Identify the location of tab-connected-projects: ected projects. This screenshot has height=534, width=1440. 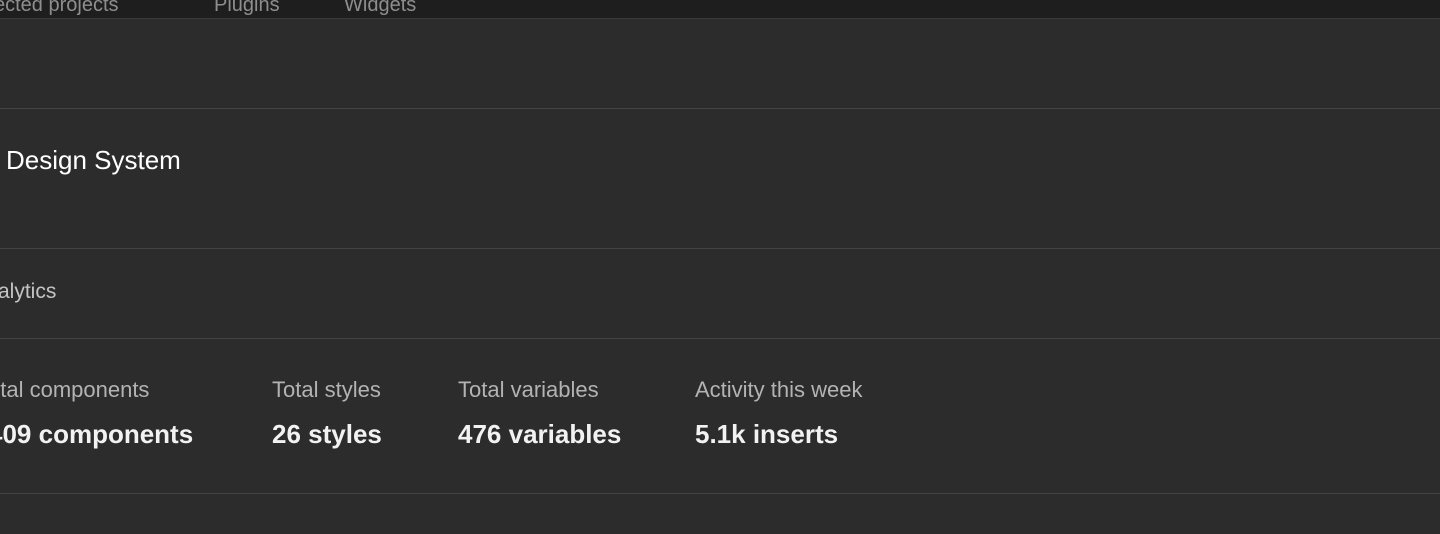
(59, 8).